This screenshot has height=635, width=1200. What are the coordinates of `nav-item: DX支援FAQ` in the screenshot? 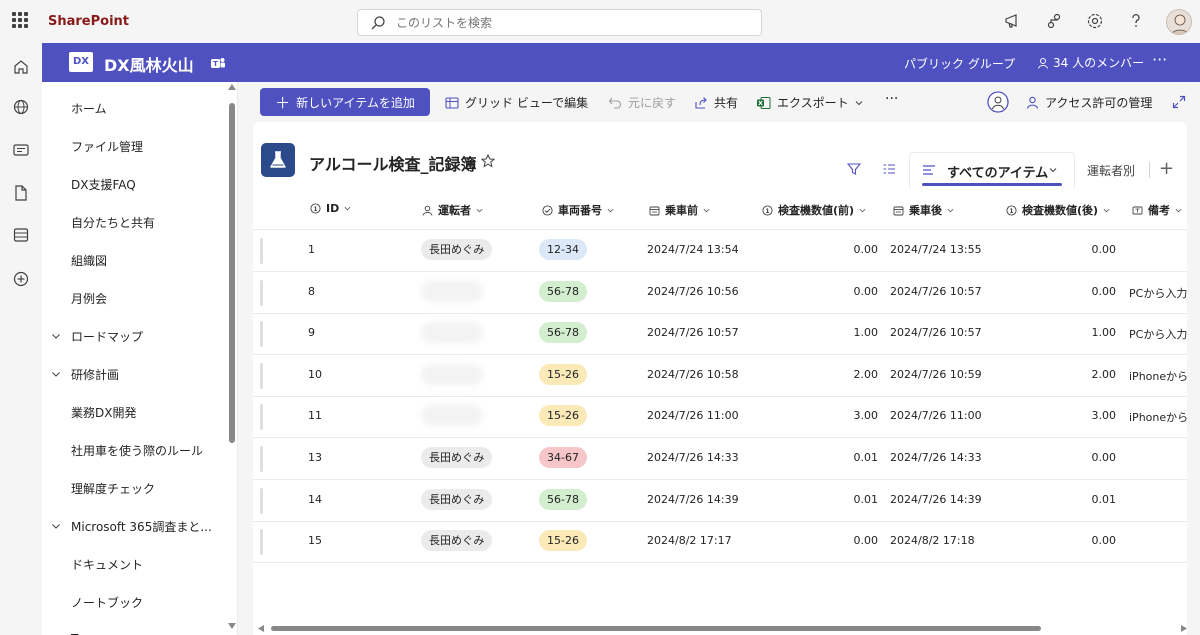 It's located at (135, 184).